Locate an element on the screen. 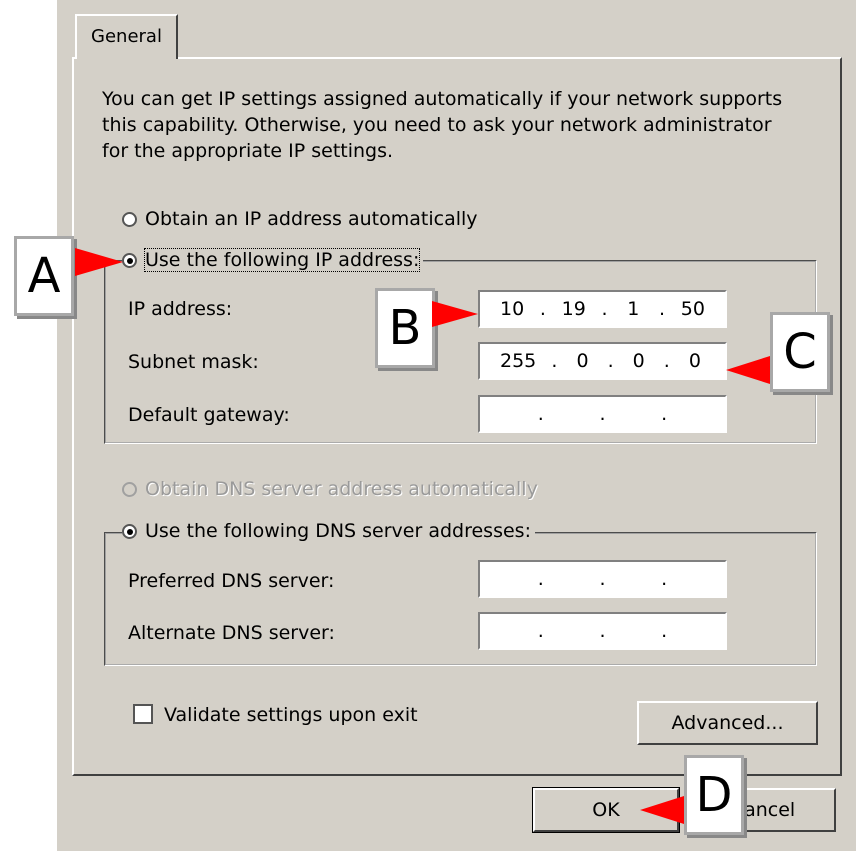 The image size is (856, 851). radio-use-following-ip-label: Use the following IP address: is located at coordinates (282, 260).